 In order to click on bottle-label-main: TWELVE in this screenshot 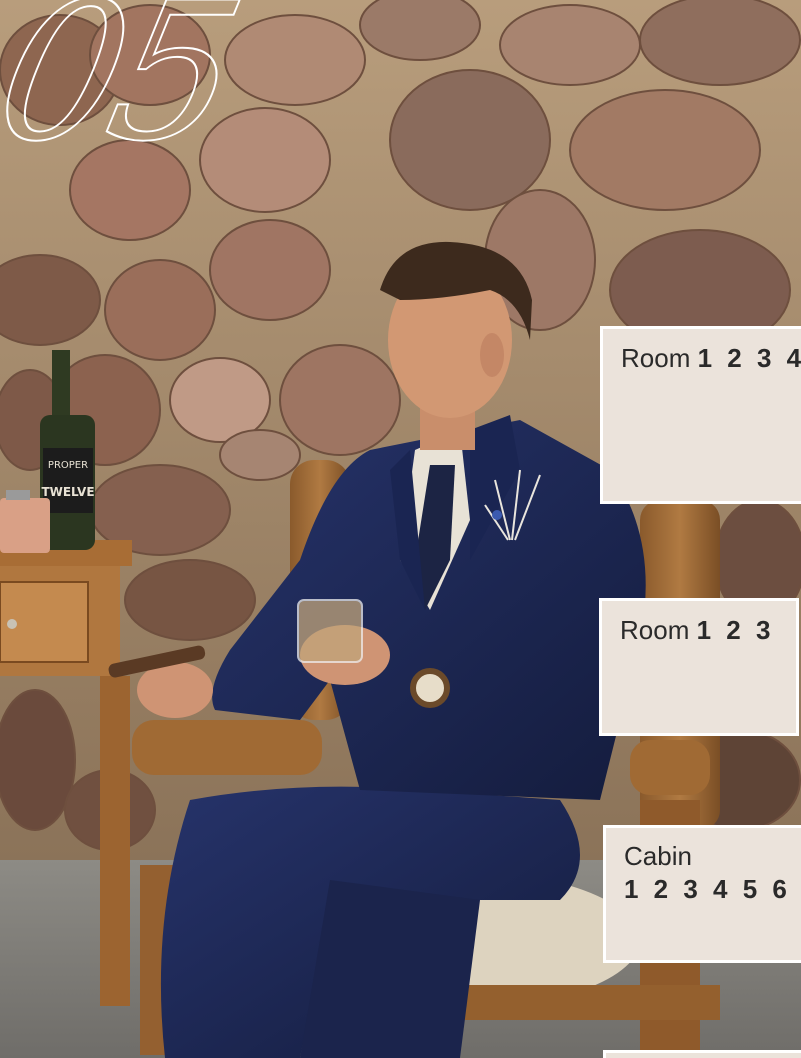, I will do `click(67, 492)`.